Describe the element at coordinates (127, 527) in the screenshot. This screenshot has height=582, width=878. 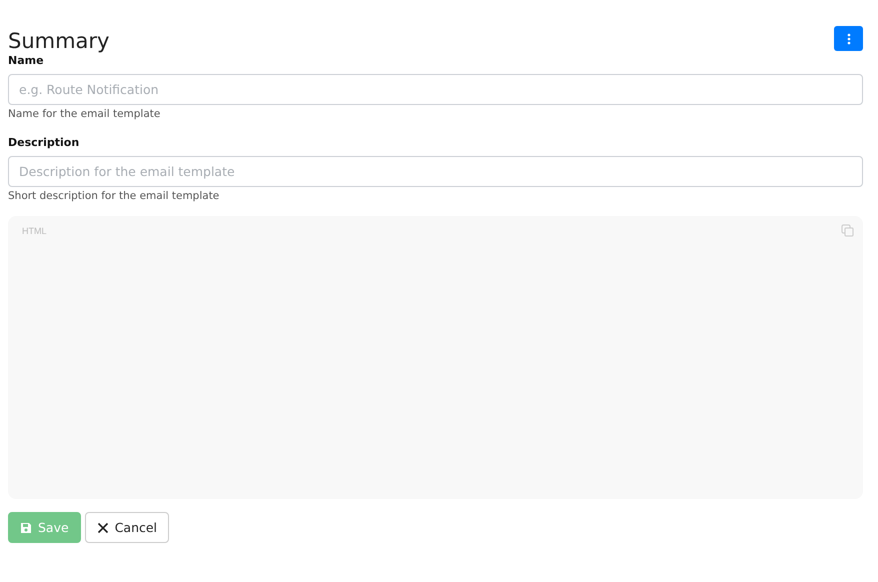
I see `cancel-button: Cancel` at that location.